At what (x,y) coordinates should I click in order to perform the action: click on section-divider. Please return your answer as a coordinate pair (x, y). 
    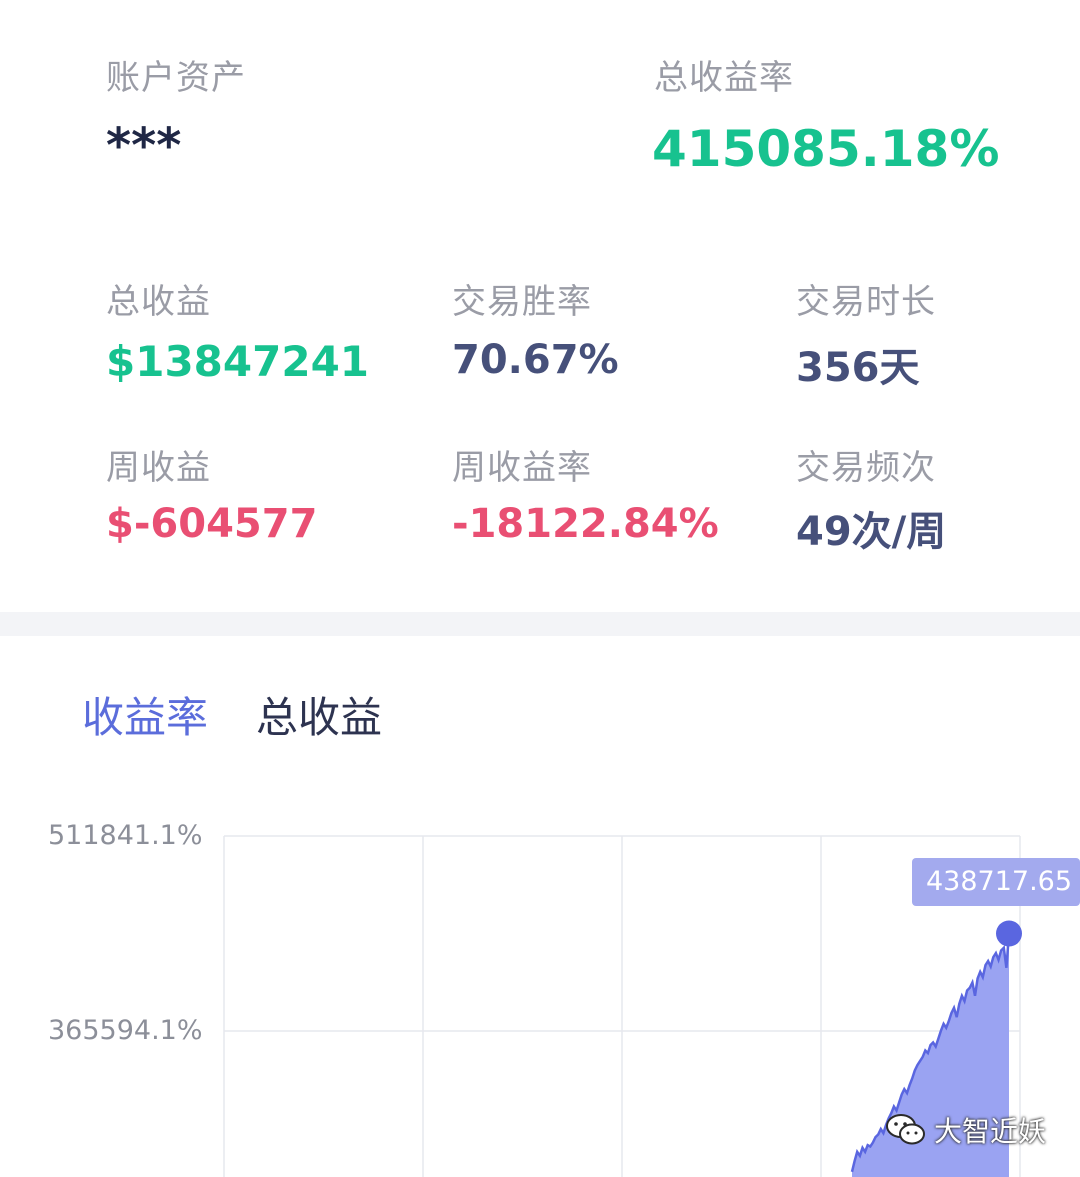
    Looking at the image, I should click on (540, 624).